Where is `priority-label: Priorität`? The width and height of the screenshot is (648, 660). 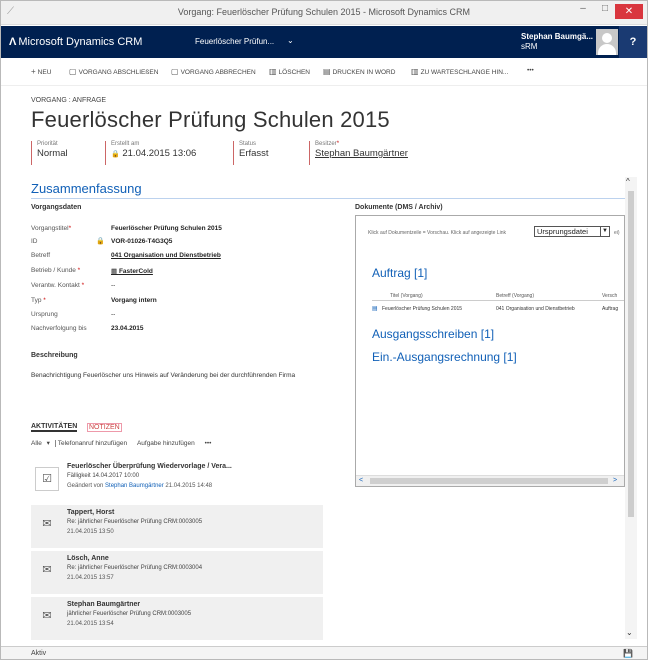
priority-label: Priorität is located at coordinates (47, 144).